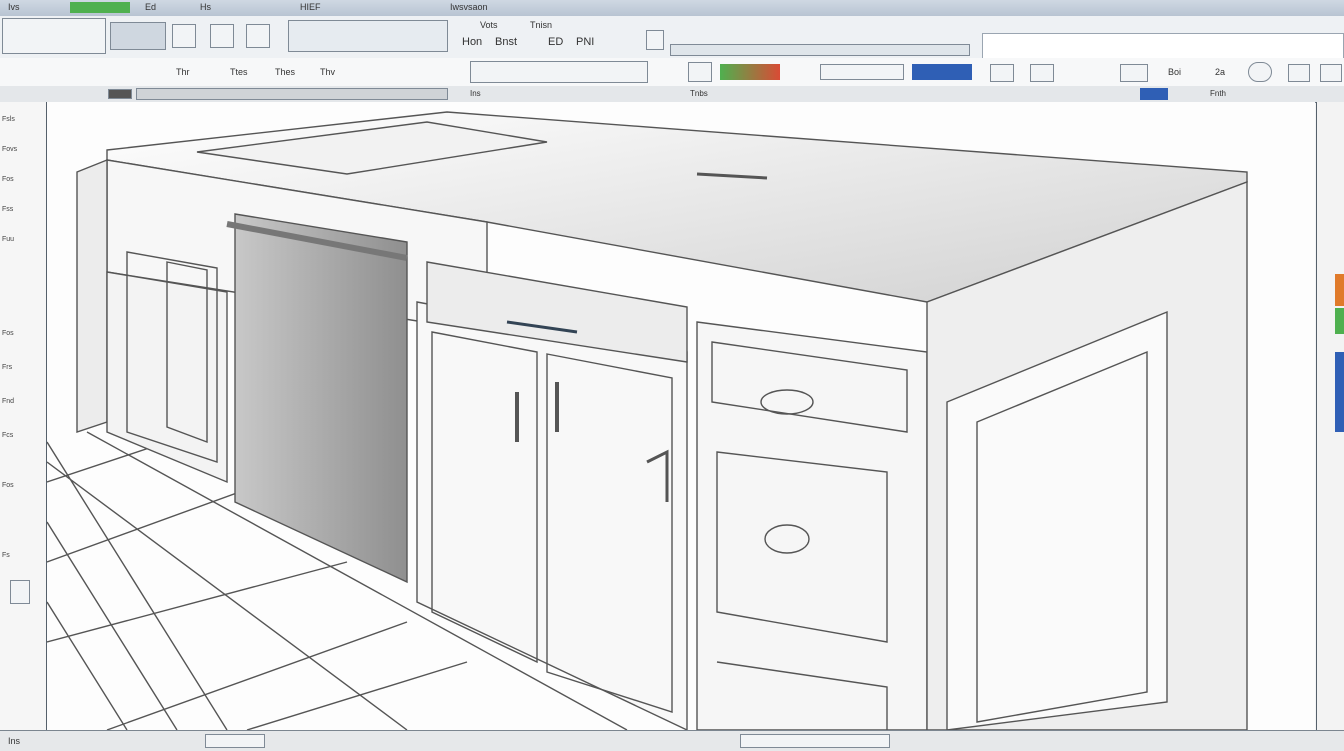 The height and width of the screenshot is (751, 1344). I want to click on status-bar: Ins, so click(672, 740).